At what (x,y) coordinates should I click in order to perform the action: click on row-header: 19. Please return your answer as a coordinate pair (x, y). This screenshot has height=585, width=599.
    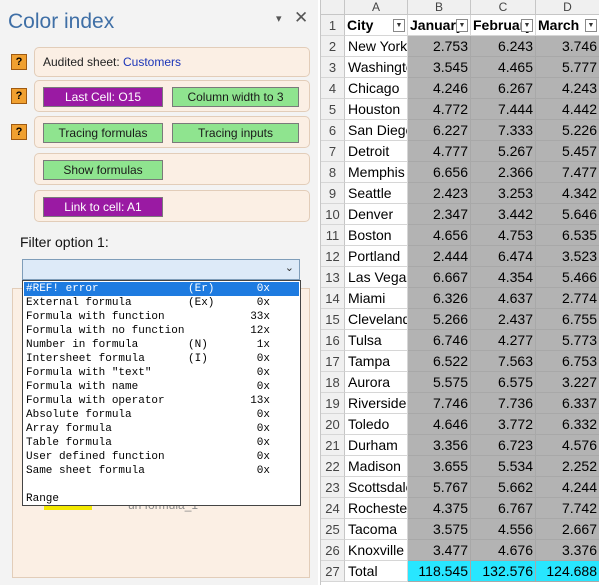
    Looking at the image, I should click on (333, 403).